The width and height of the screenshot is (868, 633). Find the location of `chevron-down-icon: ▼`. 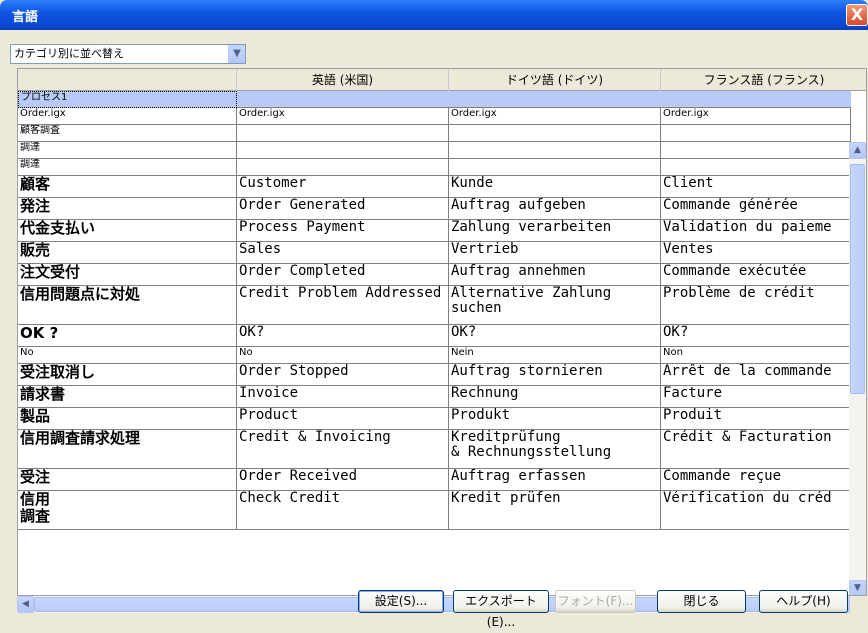

chevron-down-icon: ▼ is located at coordinates (236, 54).